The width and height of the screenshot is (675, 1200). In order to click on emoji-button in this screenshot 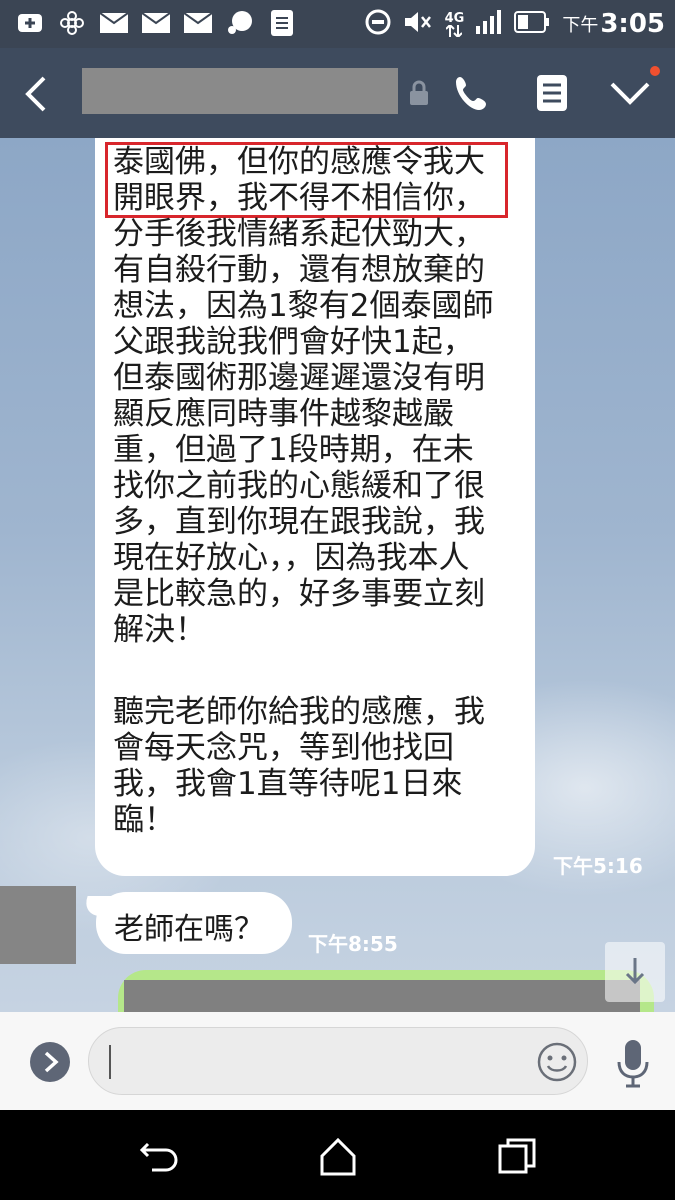, I will do `click(557, 1062)`.